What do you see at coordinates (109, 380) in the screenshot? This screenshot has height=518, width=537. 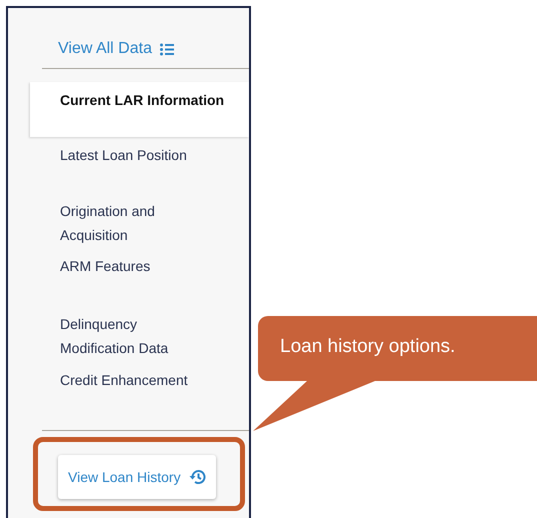 I see `nav-item: Credit Enhancement` at bounding box center [109, 380].